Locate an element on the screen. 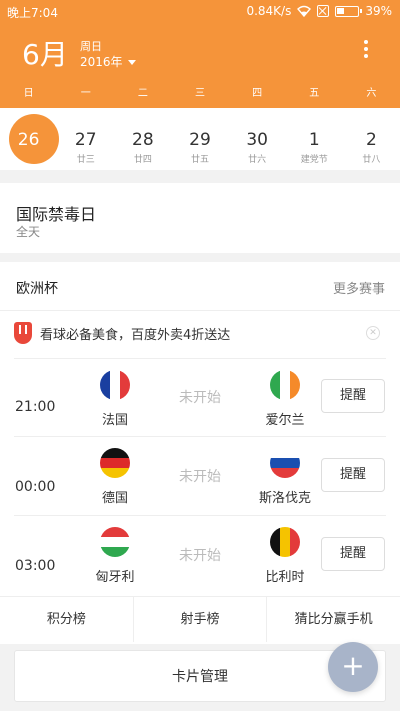 This screenshot has height=711, width=400. lunar-date: 廿八 is located at coordinates (371, 160).